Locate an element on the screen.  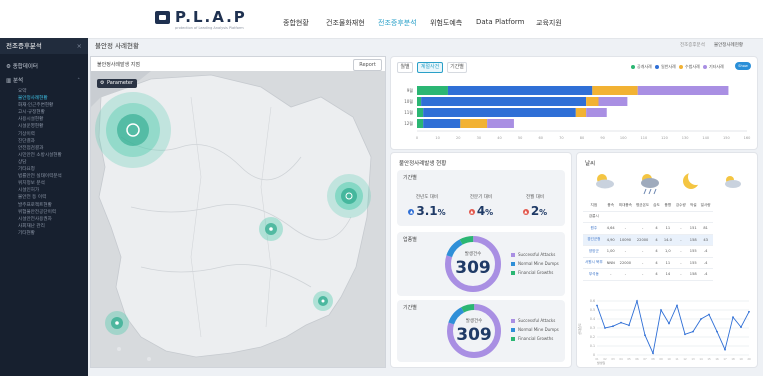
y-tick-label: 11월 is located at coordinates (408, 112).